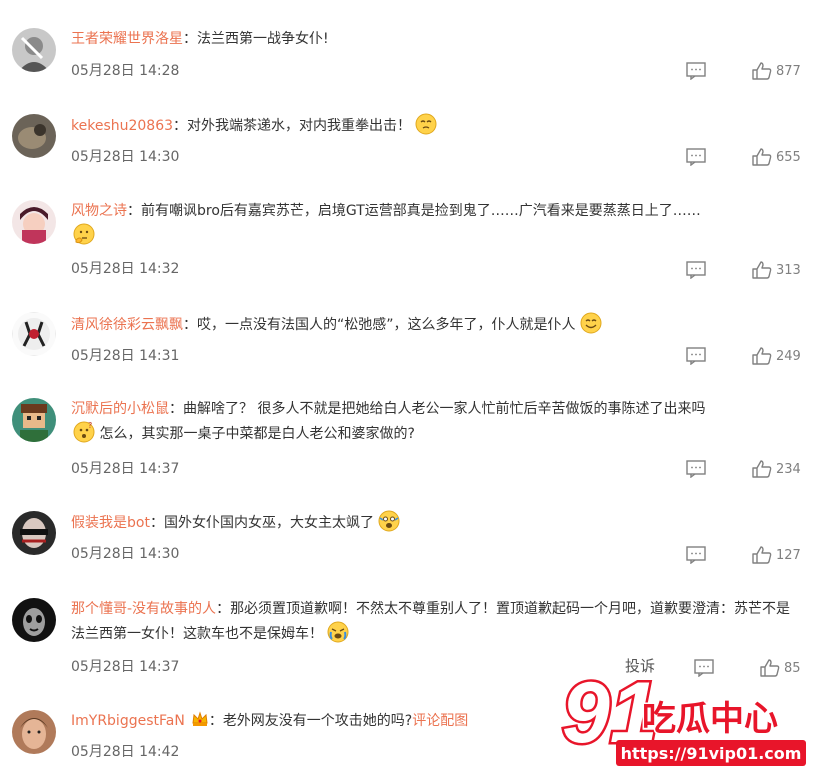 This screenshot has height=784, width=818. I want to click on comment-username: ImYRbiggestFaN, so click(128, 721).